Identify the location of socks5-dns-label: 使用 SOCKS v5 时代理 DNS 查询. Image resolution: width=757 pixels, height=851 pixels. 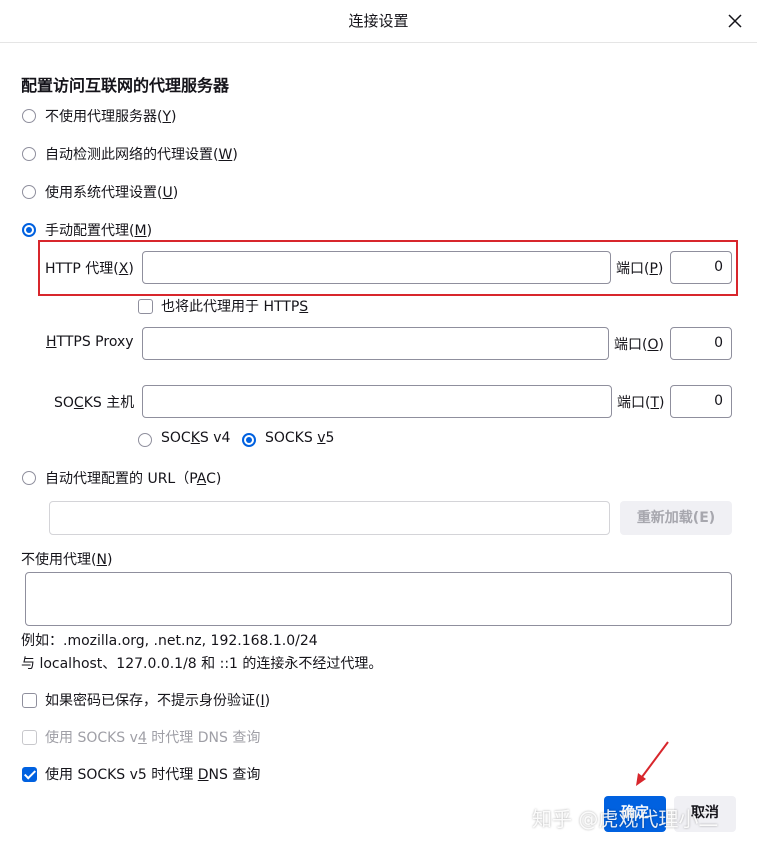
(152, 774).